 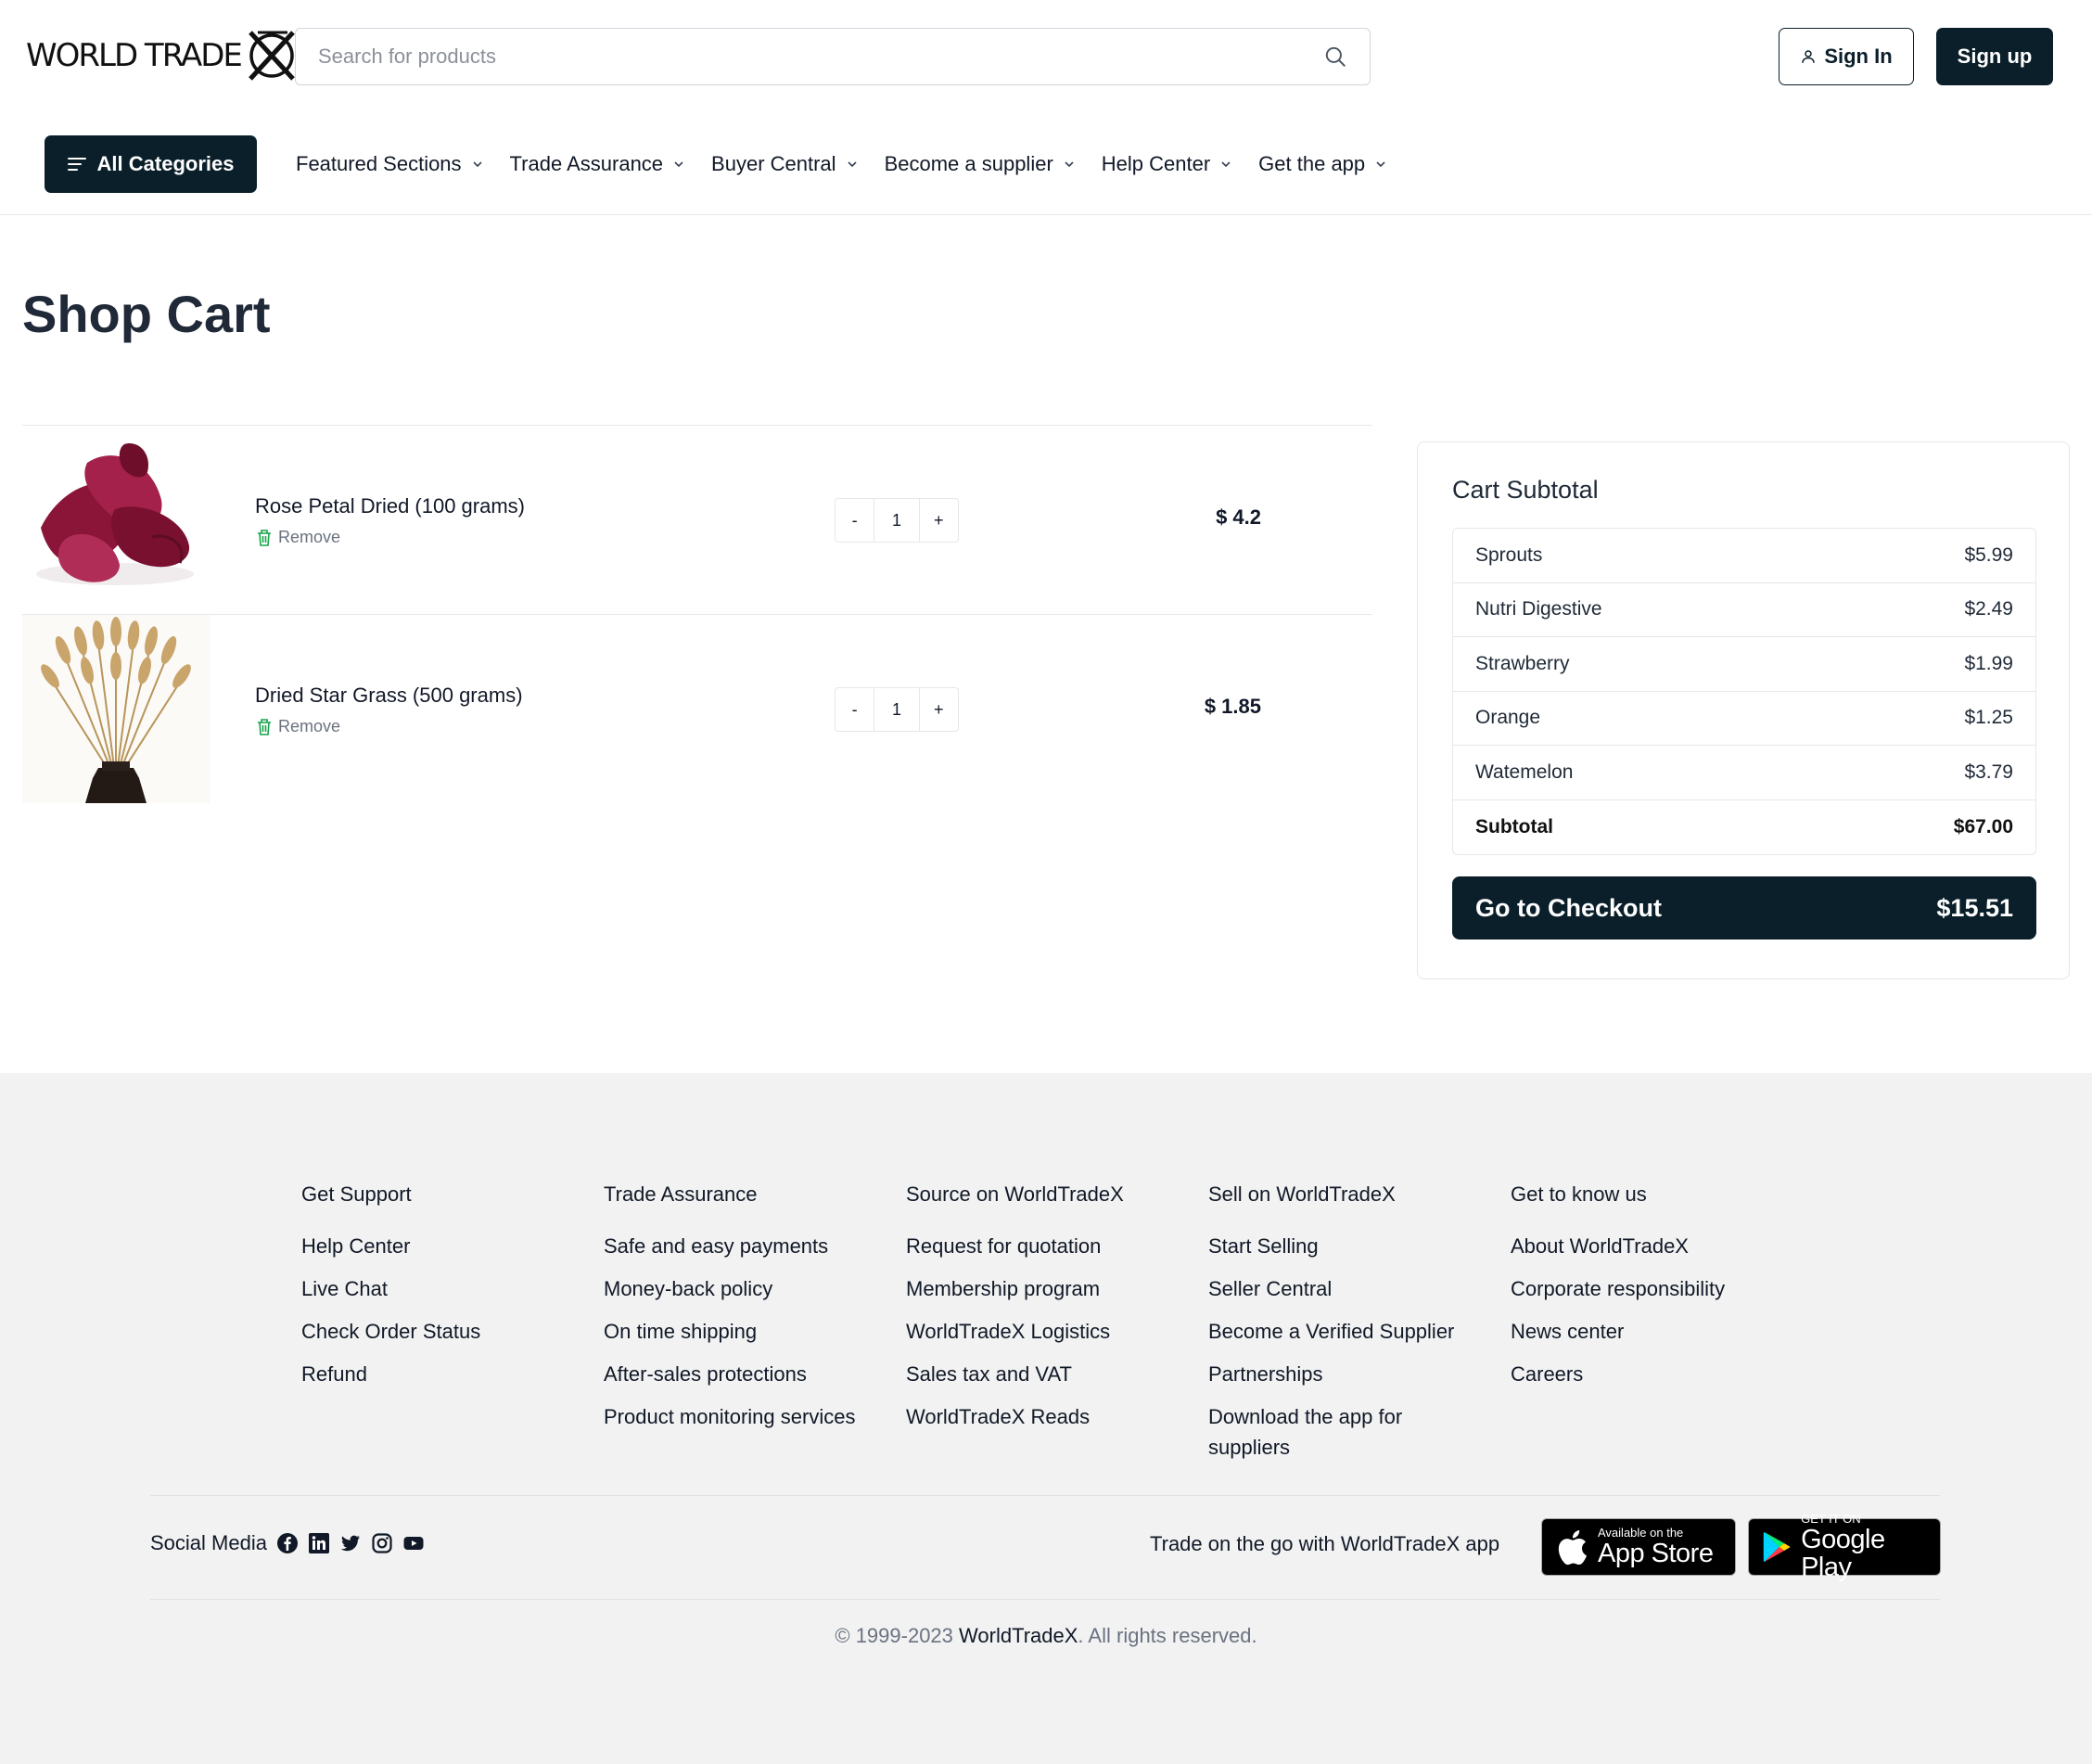 What do you see at coordinates (413, 1543) in the screenshot?
I see `youtube-icon` at bounding box center [413, 1543].